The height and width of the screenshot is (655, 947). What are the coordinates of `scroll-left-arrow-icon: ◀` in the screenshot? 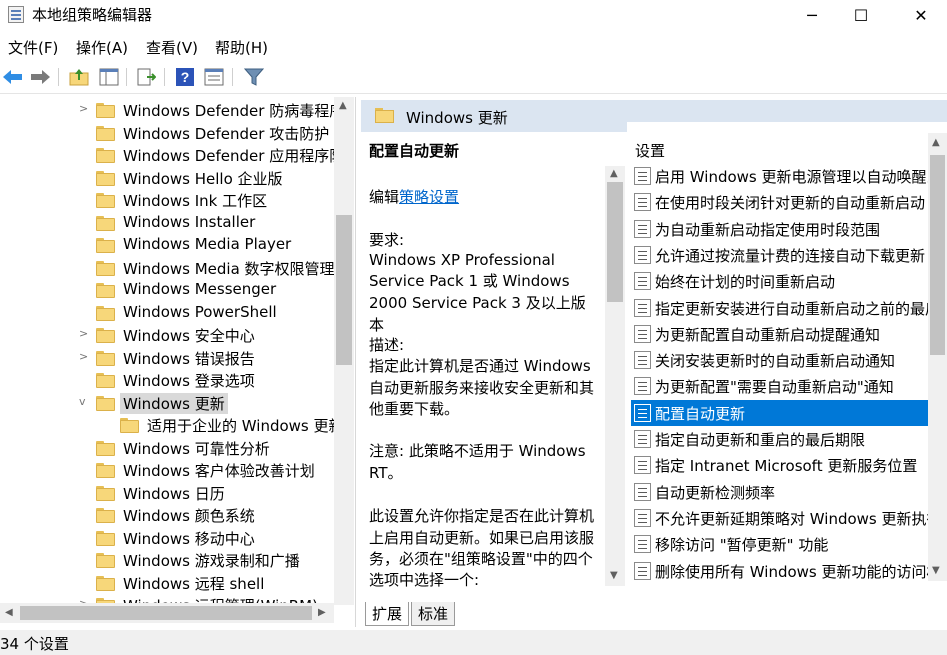 It's located at (9, 612).